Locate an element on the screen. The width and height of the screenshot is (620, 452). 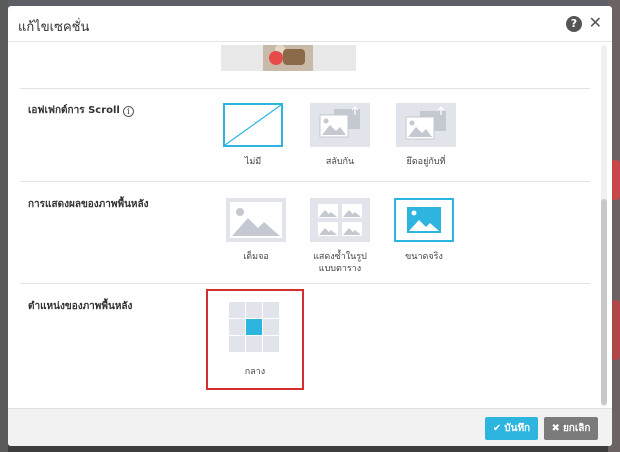
scroll-option-parallax-label: สลับกัน is located at coordinates (340, 162).